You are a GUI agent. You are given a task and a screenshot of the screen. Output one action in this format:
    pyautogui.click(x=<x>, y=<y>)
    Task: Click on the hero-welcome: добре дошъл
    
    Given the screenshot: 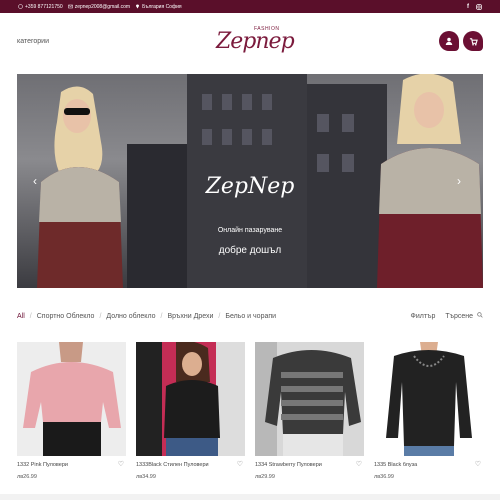 What is the action you would take?
    pyautogui.click(x=250, y=250)
    